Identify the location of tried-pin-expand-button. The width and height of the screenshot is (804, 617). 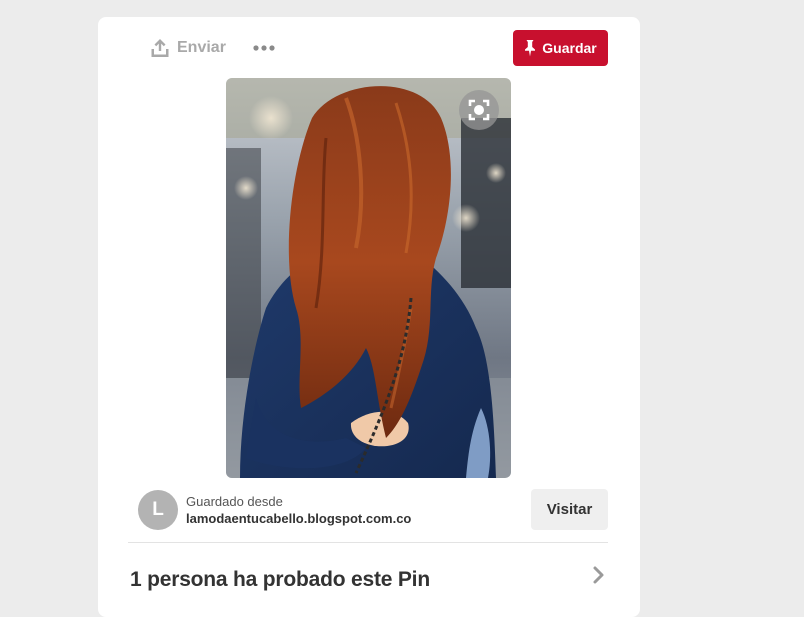
(599, 575).